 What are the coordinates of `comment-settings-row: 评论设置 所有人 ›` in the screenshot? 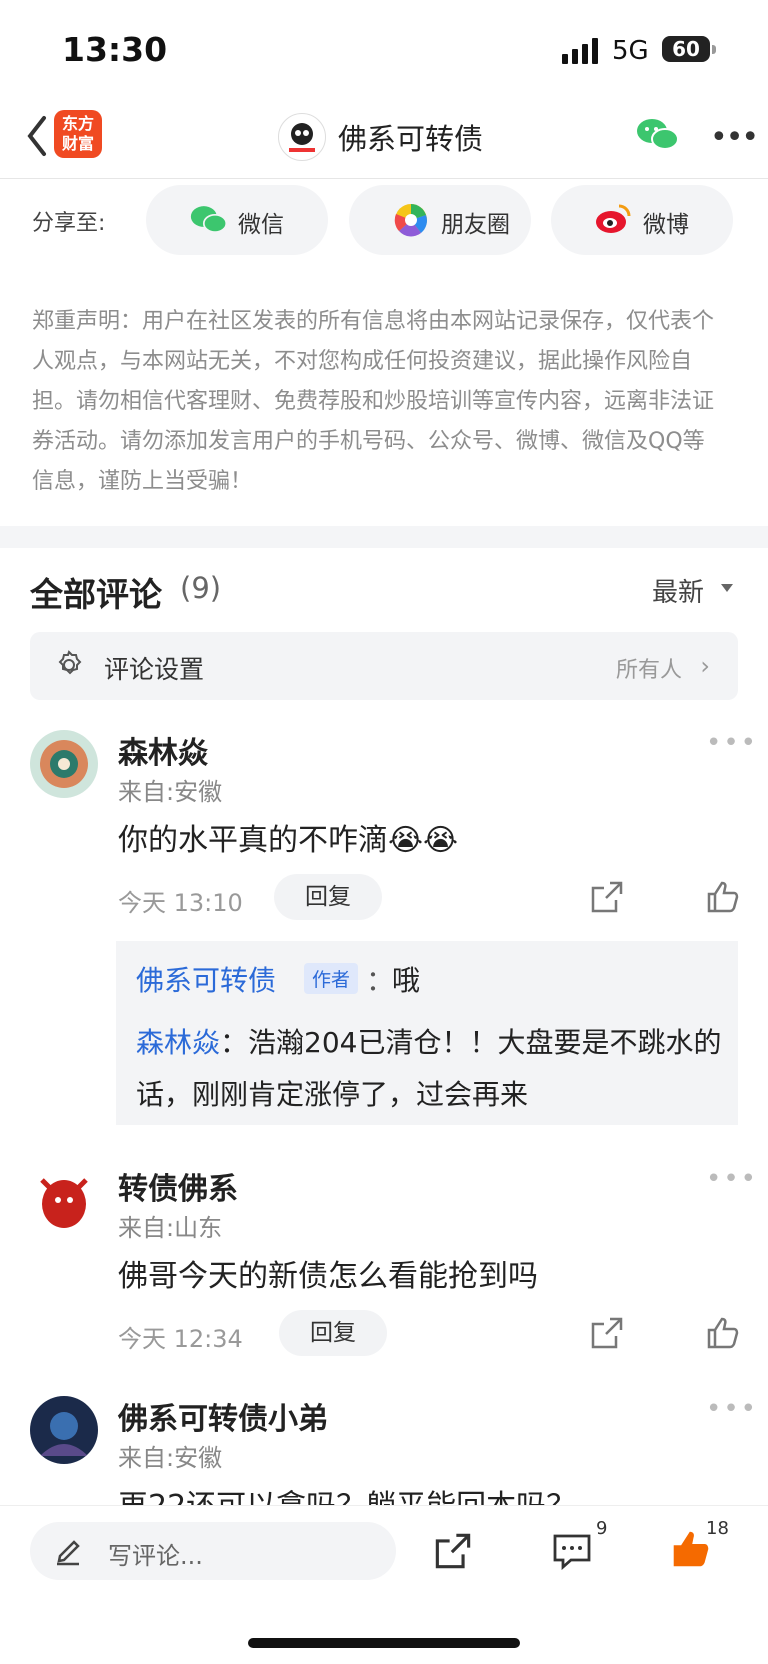 It's located at (384, 666).